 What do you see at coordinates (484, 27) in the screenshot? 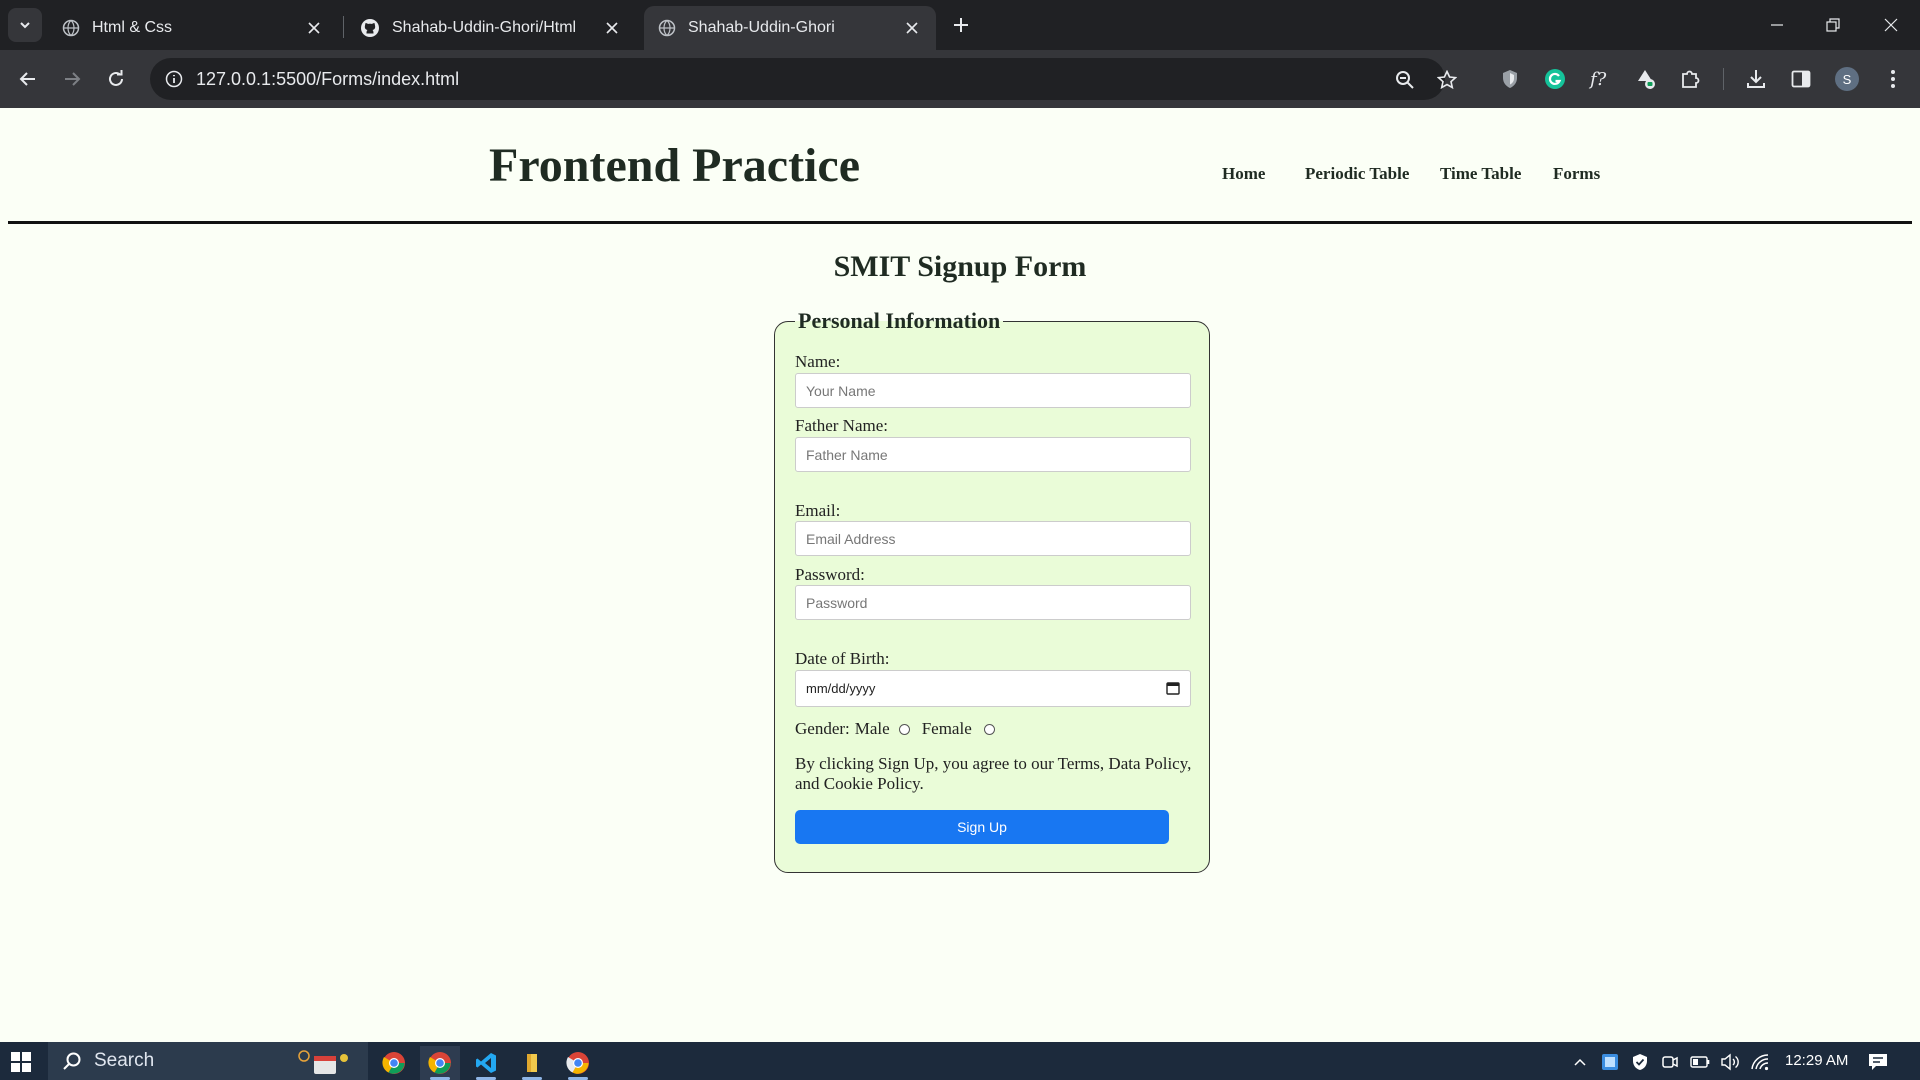
I see `tab-title: Shahab-Uddin-Ghori/Html` at bounding box center [484, 27].